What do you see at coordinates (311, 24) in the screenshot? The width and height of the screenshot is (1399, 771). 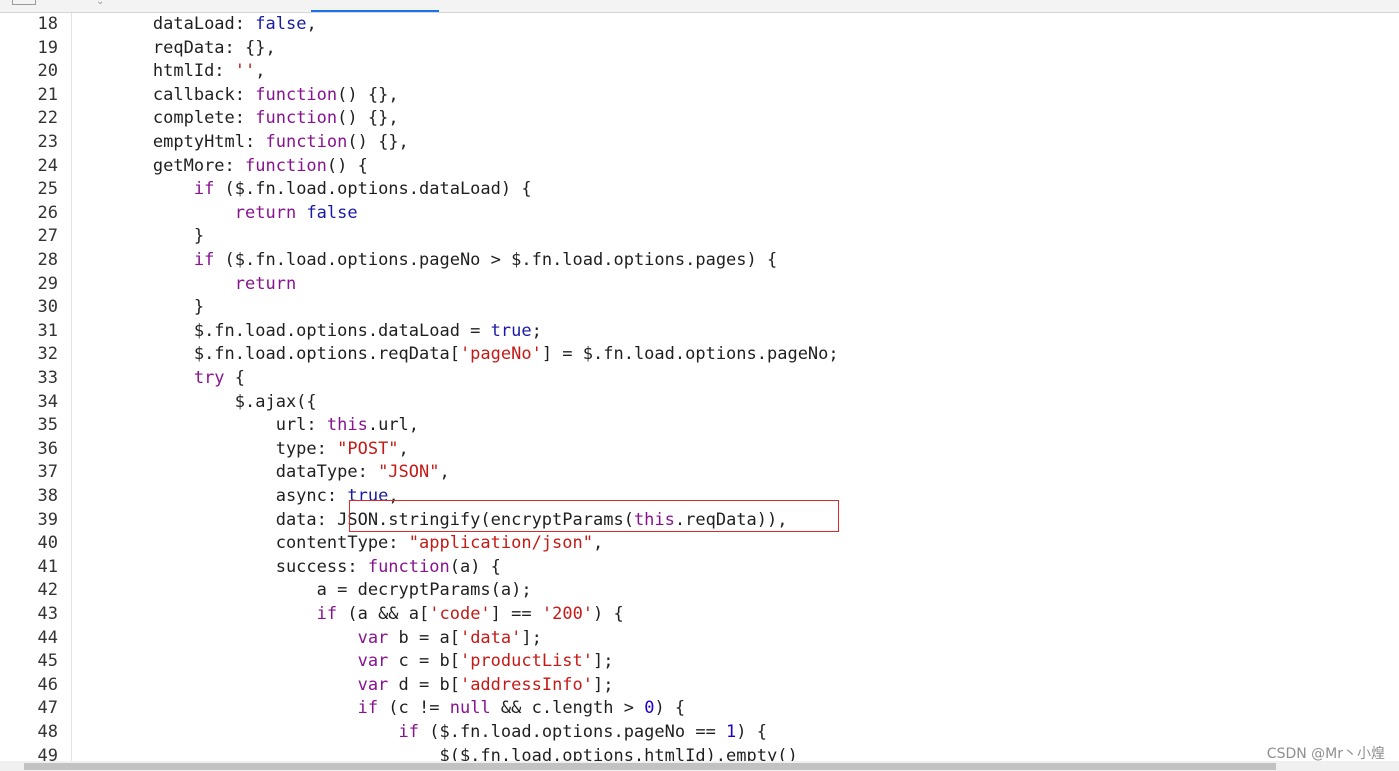 I see `code-token: ,` at bounding box center [311, 24].